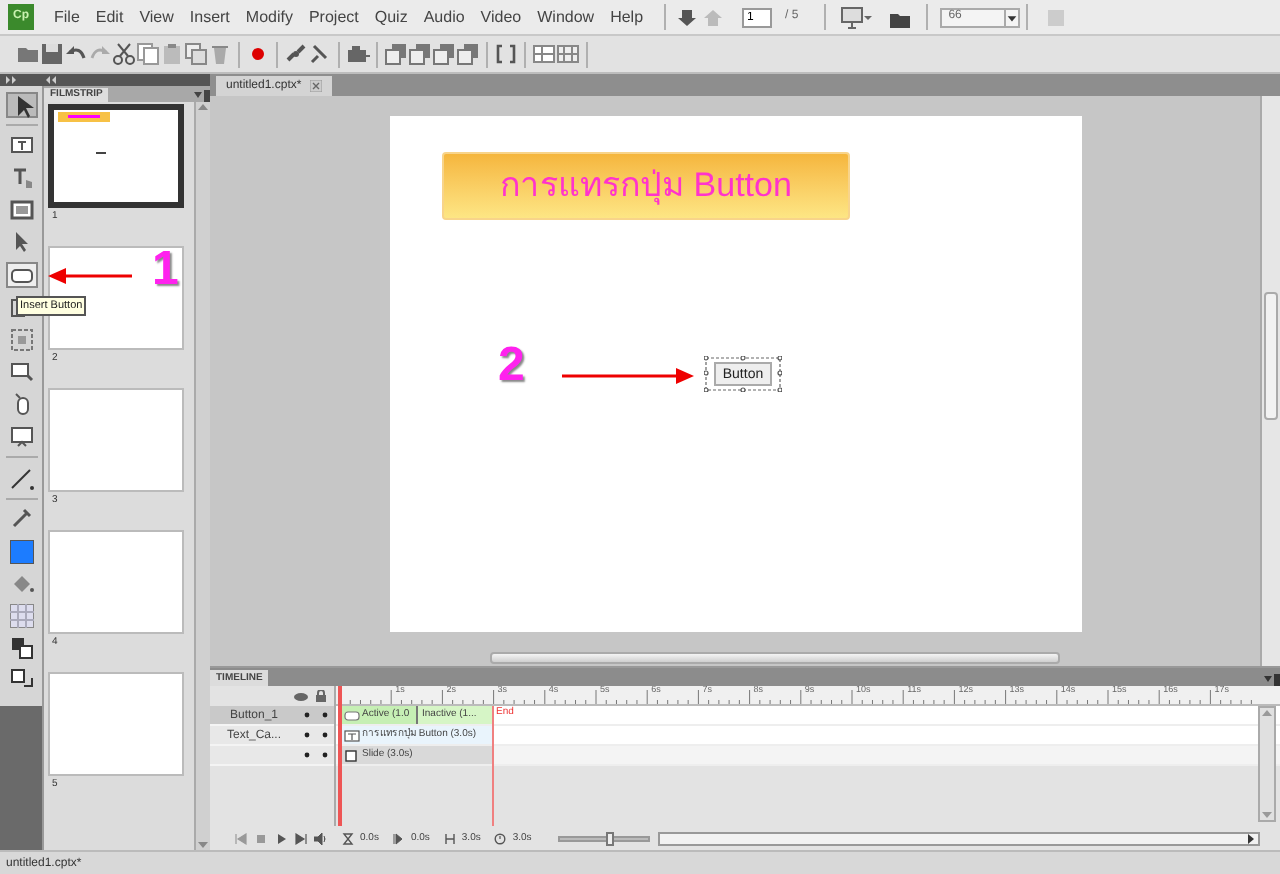 The width and height of the screenshot is (1280, 874). What do you see at coordinates (333, 17) in the screenshot?
I see `menu-item: Project` at bounding box center [333, 17].